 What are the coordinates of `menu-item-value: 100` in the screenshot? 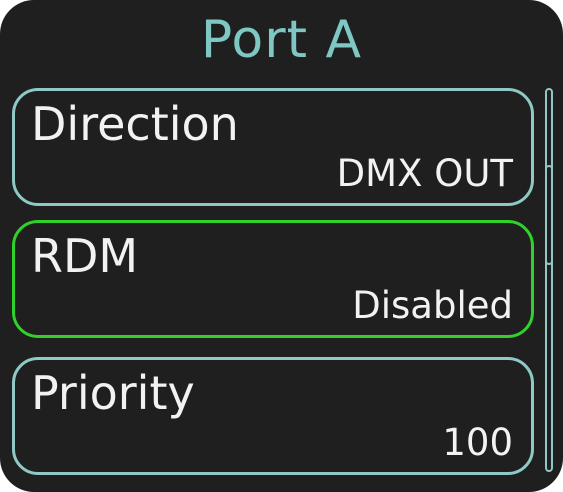 It's located at (477, 442).